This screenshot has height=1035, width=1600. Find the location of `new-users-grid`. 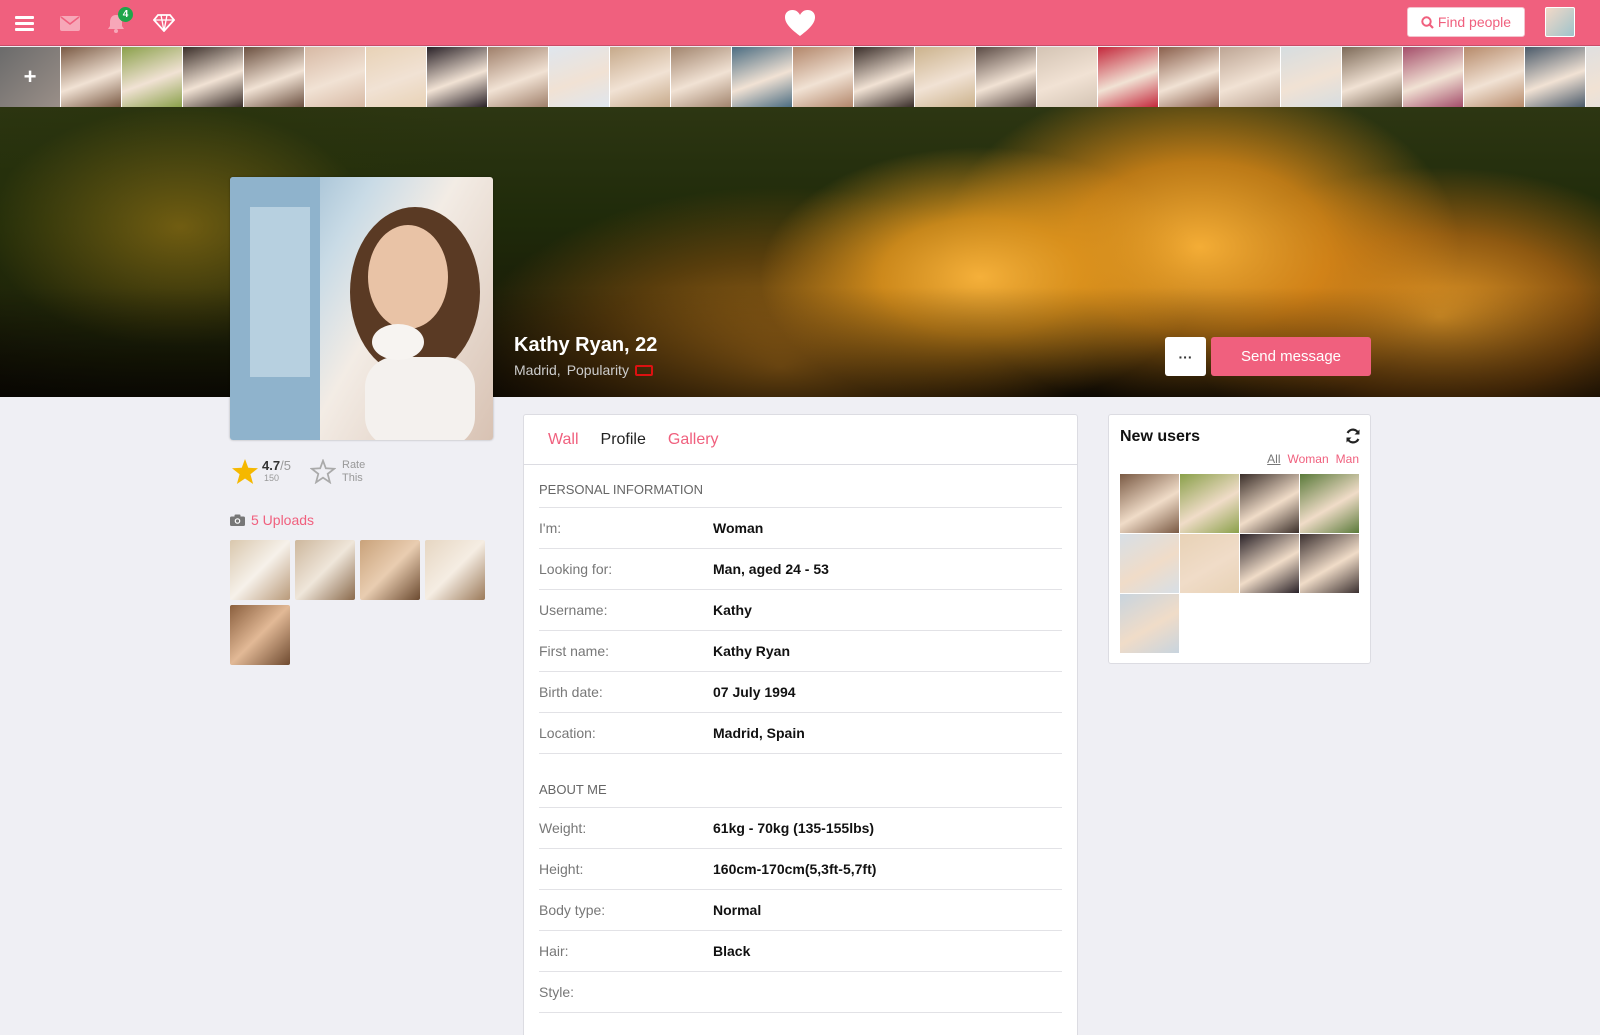

new-users-grid is located at coordinates (1241, 563).